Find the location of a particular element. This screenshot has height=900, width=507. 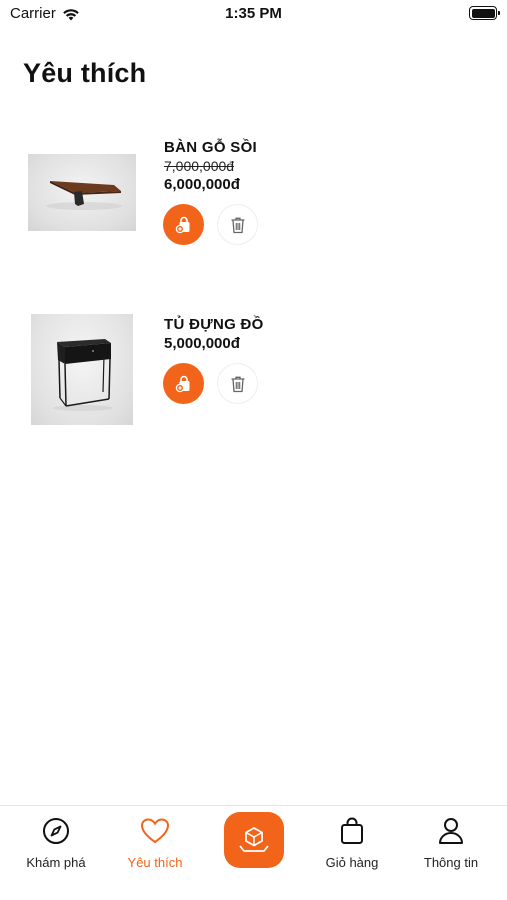

status-bar: Carrier 1:35 PM is located at coordinates (253, 14).